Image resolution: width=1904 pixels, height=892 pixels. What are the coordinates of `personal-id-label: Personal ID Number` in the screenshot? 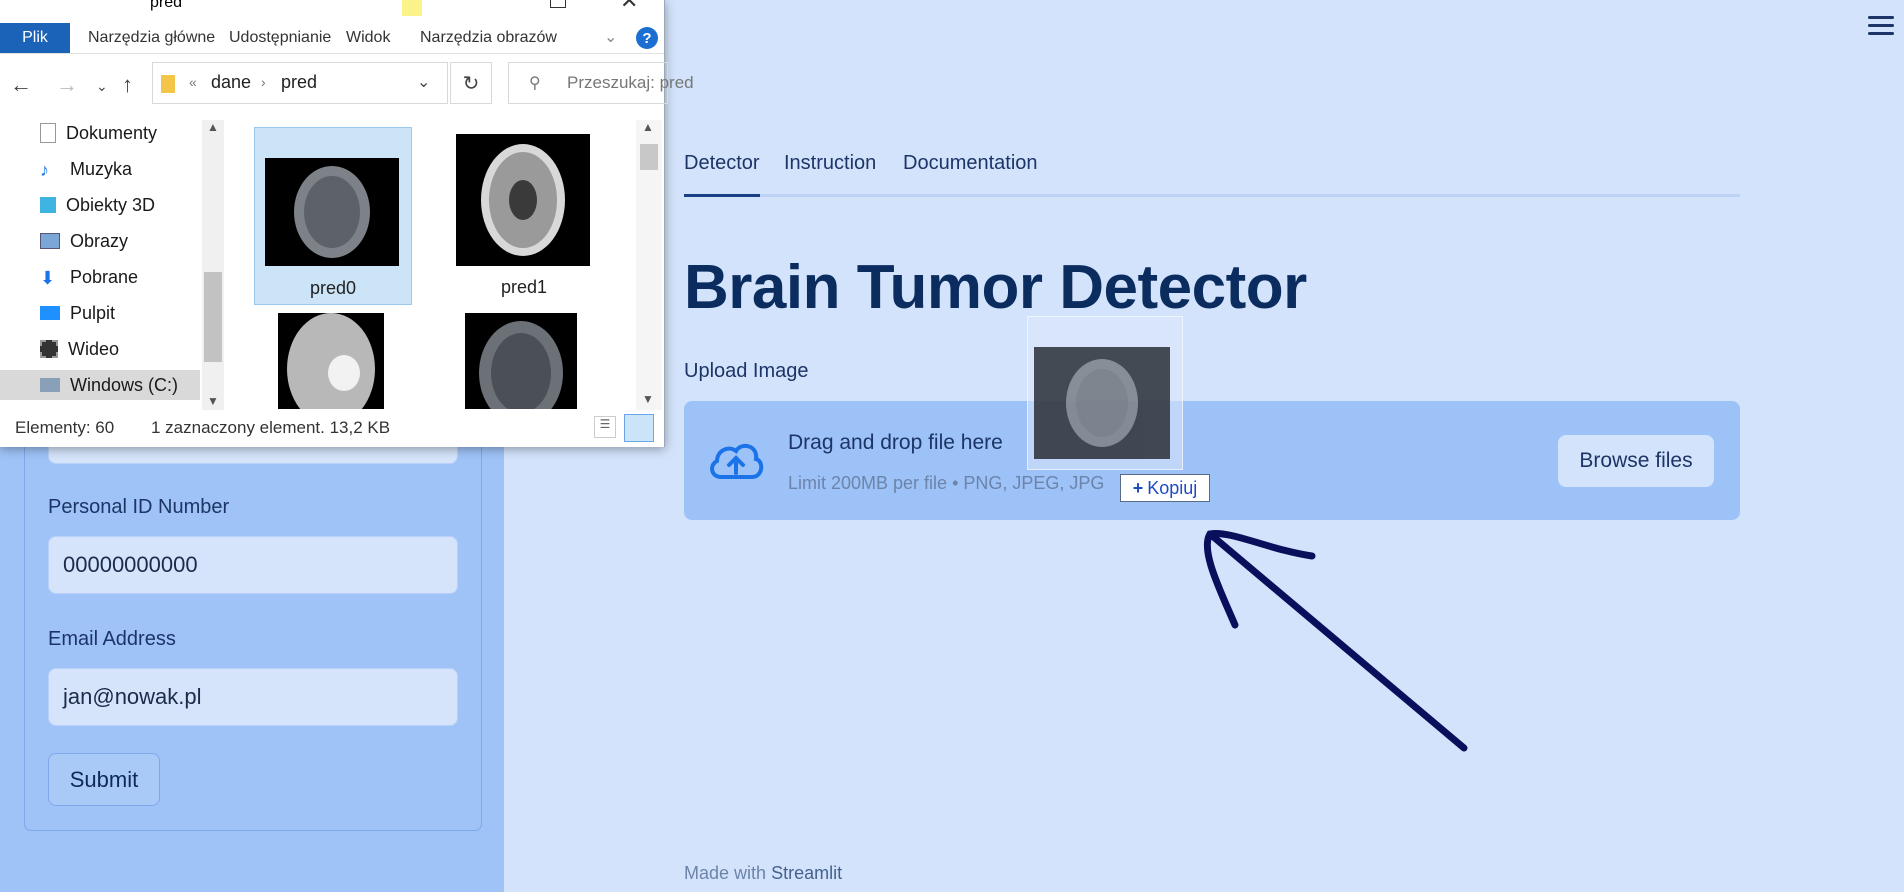 It's located at (139, 507).